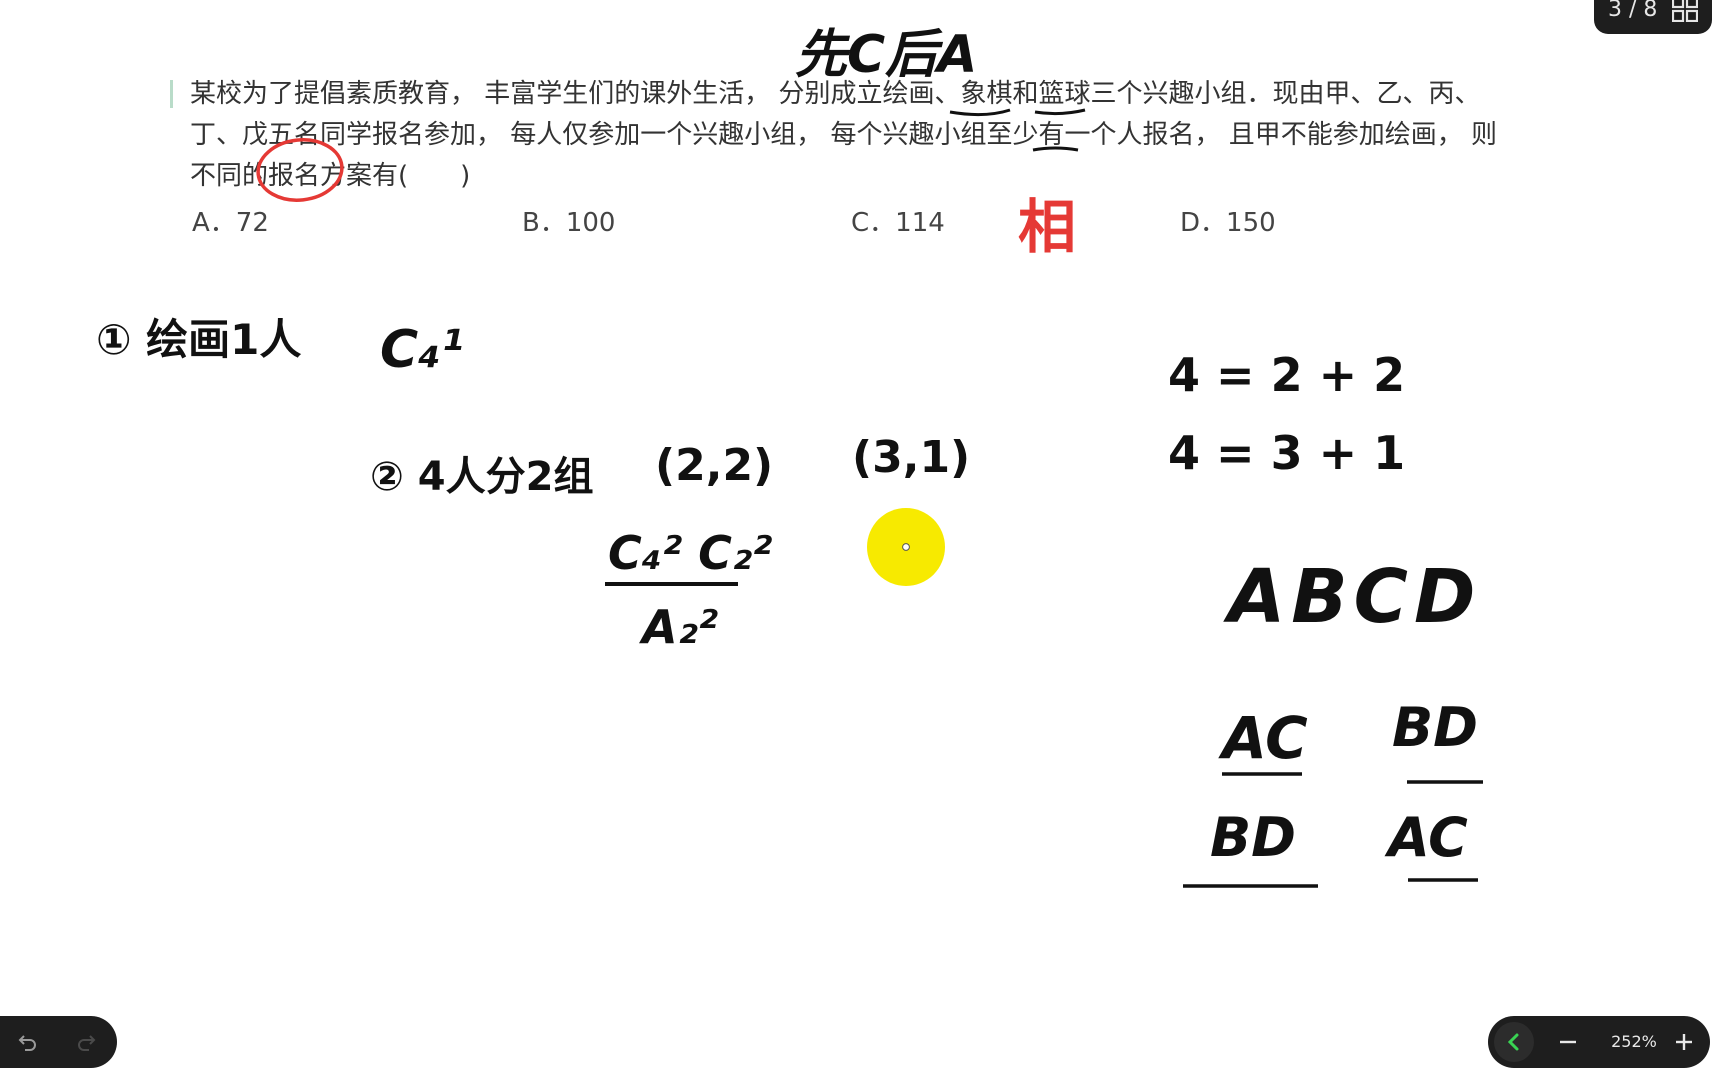  What do you see at coordinates (482, 477) in the screenshot?
I see `step-2: ② 4人分2组` at bounding box center [482, 477].